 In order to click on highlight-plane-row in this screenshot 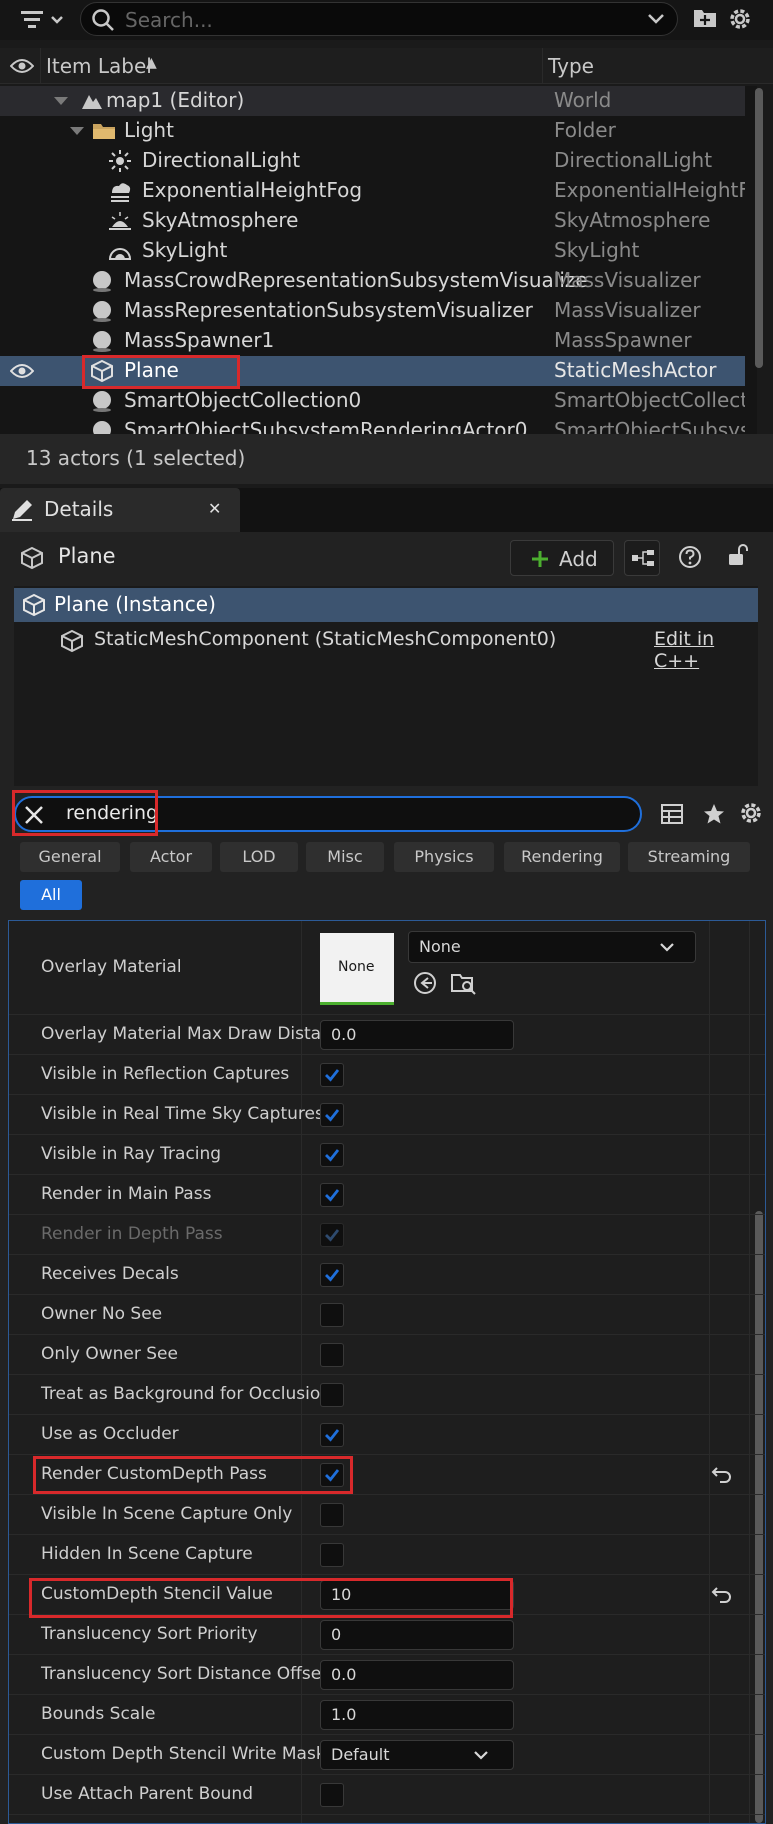, I will do `click(161, 372)`.